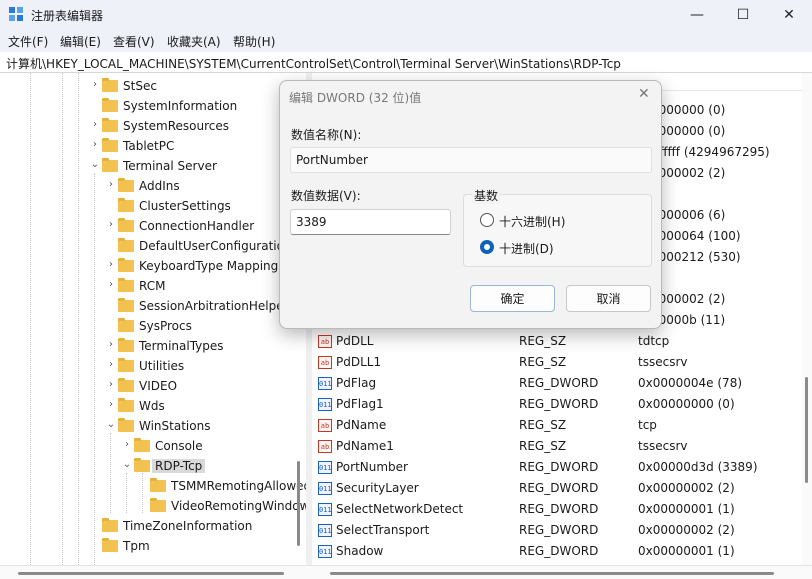 This screenshot has width=812, height=579. I want to click on values-scrollbar-thumb, so click(806, 430).